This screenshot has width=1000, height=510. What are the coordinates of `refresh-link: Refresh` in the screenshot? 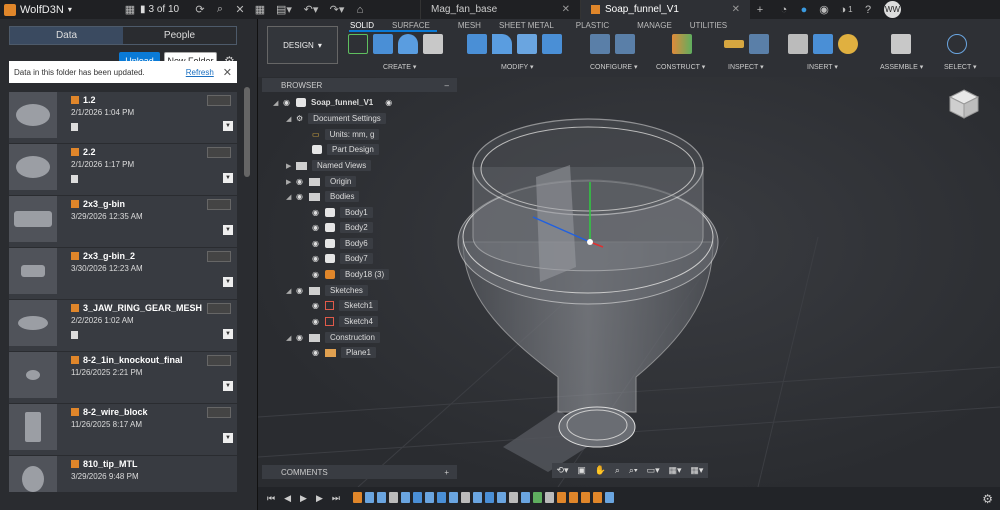 It's located at (200, 72).